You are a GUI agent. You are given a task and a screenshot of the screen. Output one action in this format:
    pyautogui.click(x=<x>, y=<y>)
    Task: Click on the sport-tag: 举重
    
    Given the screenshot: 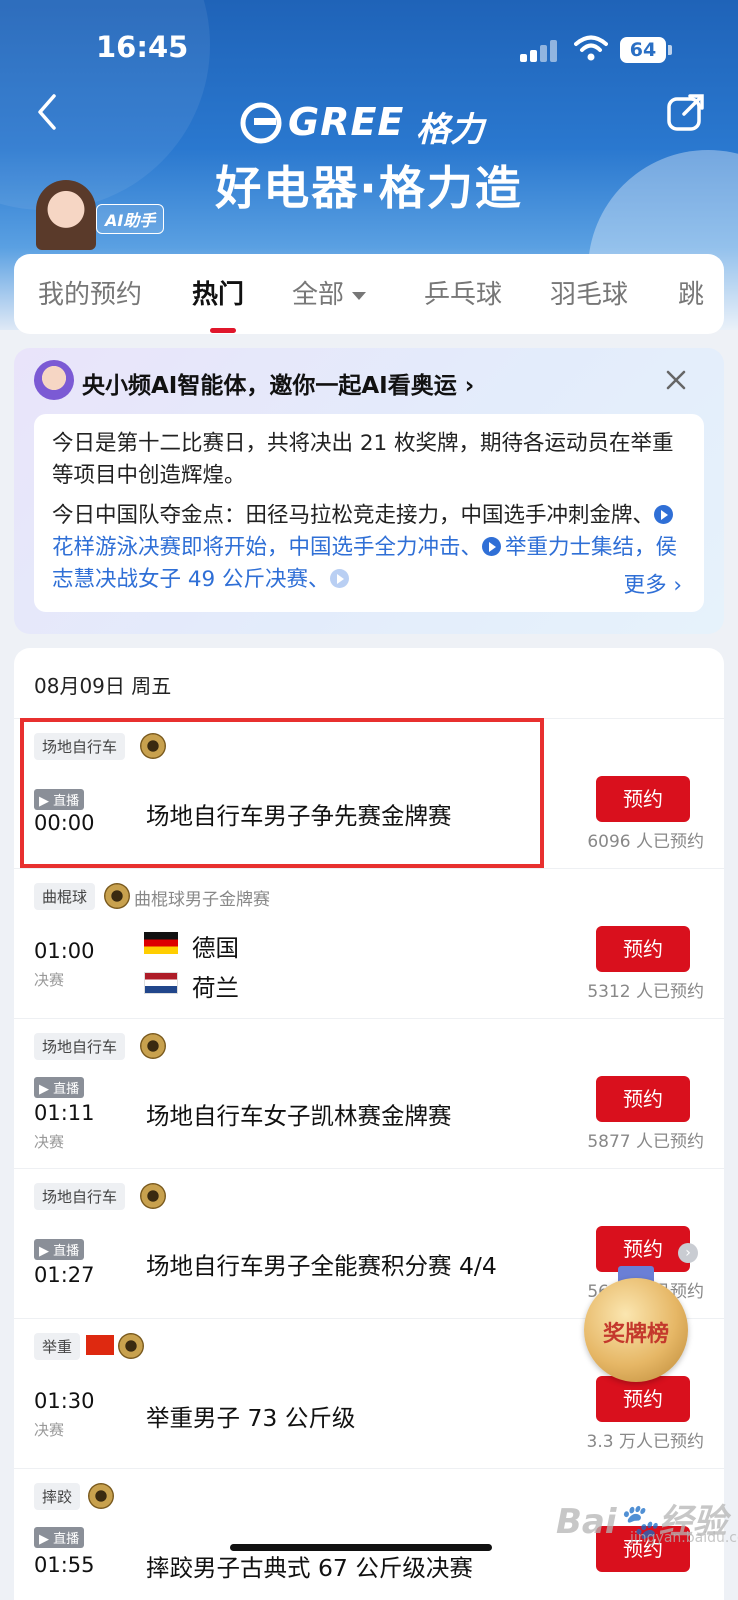 What is the action you would take?
    pyautogui.click(x=57, y=1346)
    